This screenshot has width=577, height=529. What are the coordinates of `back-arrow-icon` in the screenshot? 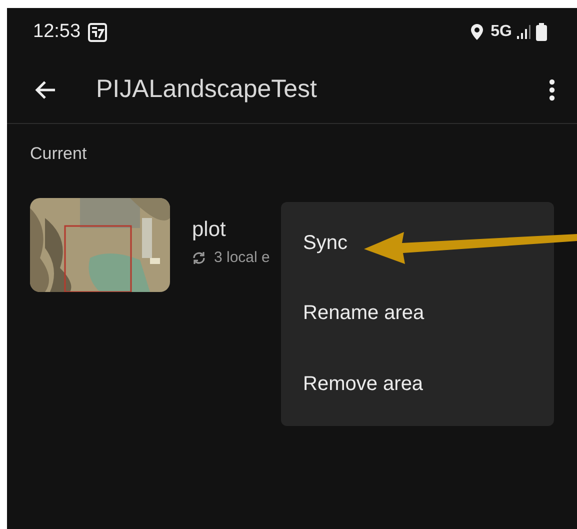 It's located at (45, 90).